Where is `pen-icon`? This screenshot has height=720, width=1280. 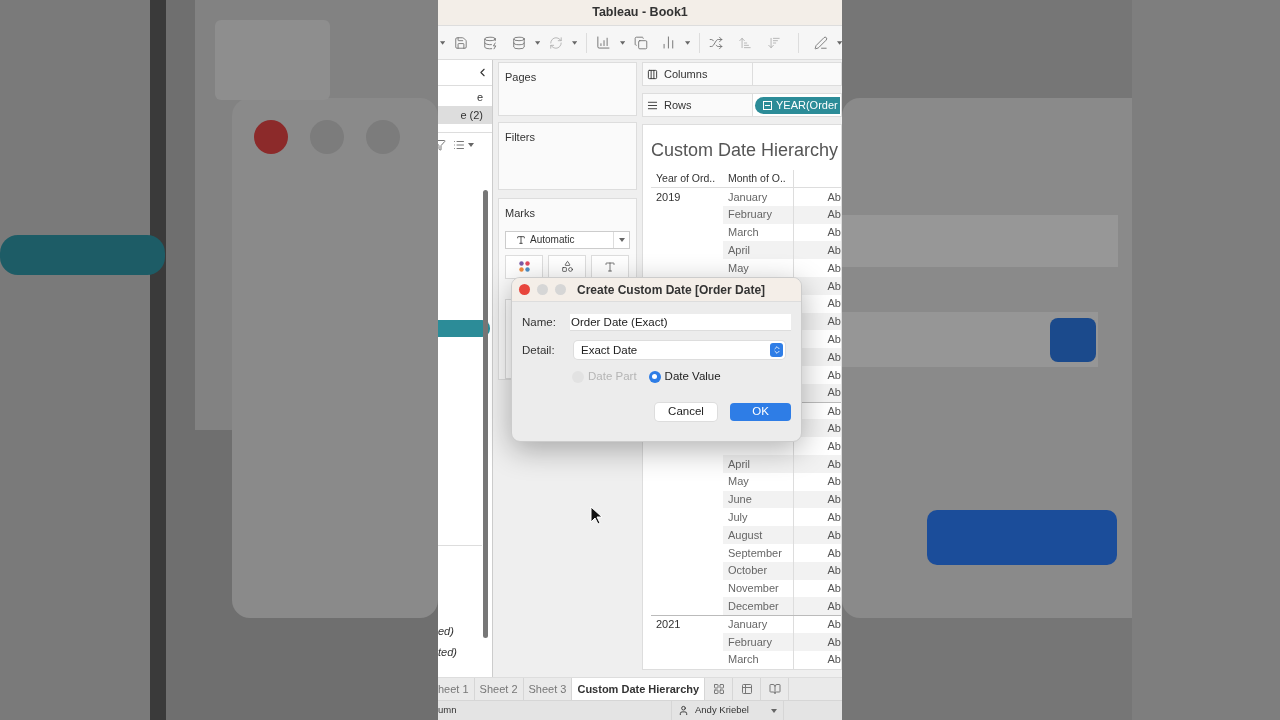
pen-icon is located at coordinates (820, 42).